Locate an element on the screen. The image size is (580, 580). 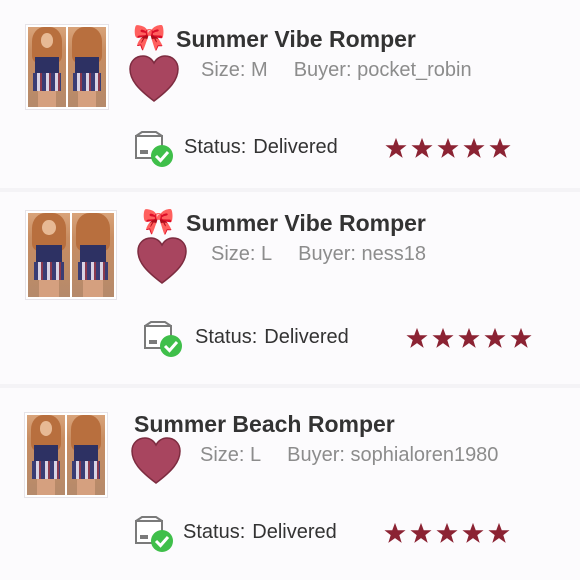
order-meta: Size: L Buyer: ness18 is located at coordinates (318, 254).